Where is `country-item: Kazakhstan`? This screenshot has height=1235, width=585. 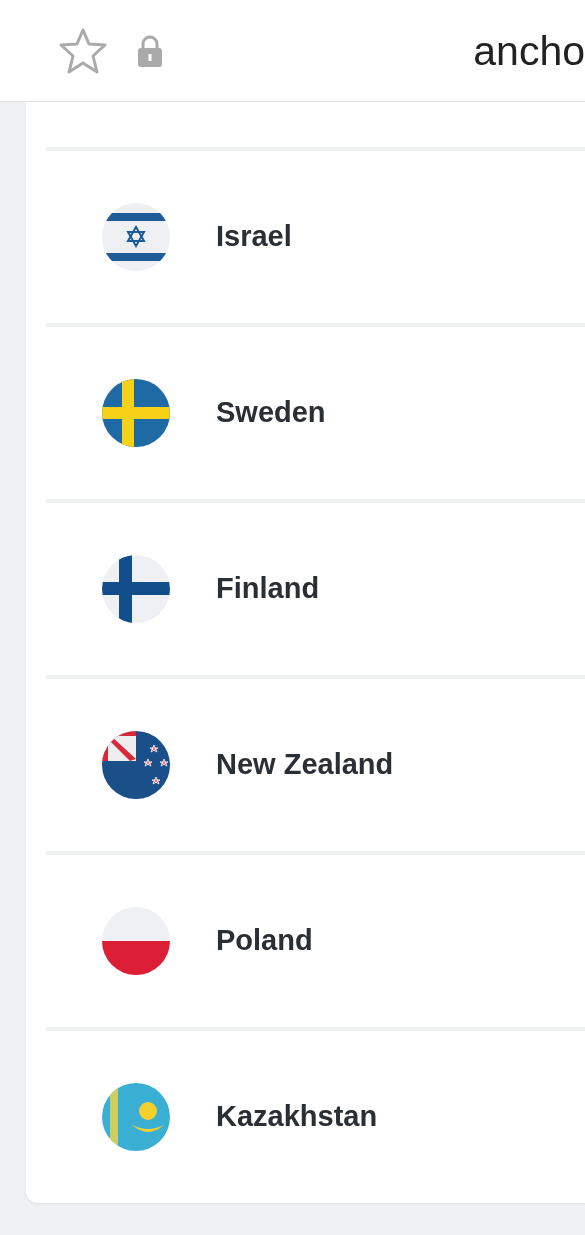
country-item: Kazakhstan is located at coordinates (315, 1115).